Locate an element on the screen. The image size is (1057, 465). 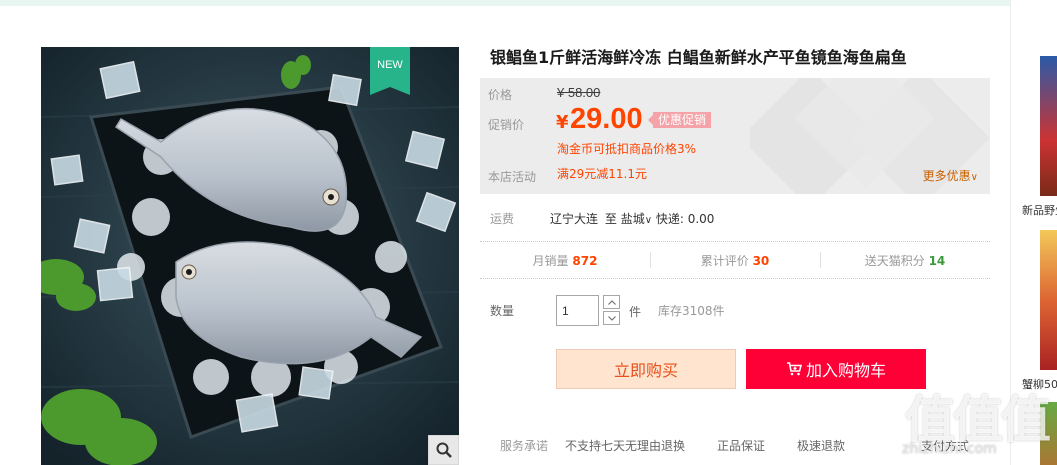
original-price: ¥ 58.00 is located at coordinates (579, 92).